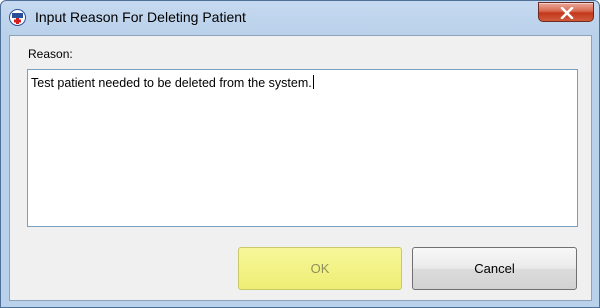  What do you see at coordinates (320, 268) in the screenshot?
I see `ok-button: OK` at bounding box center [320, 268].